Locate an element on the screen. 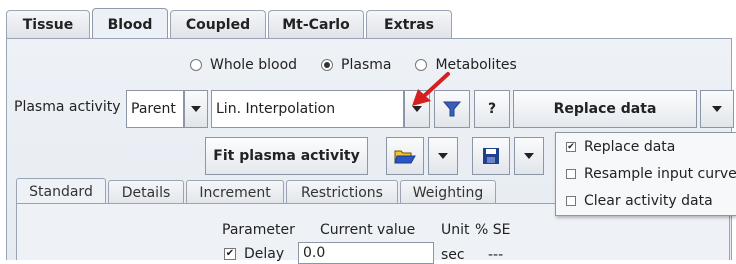 Image resolution: width=736 pixels, height=264 pixels. folder-open-icon is located at coordinates (405, 157).